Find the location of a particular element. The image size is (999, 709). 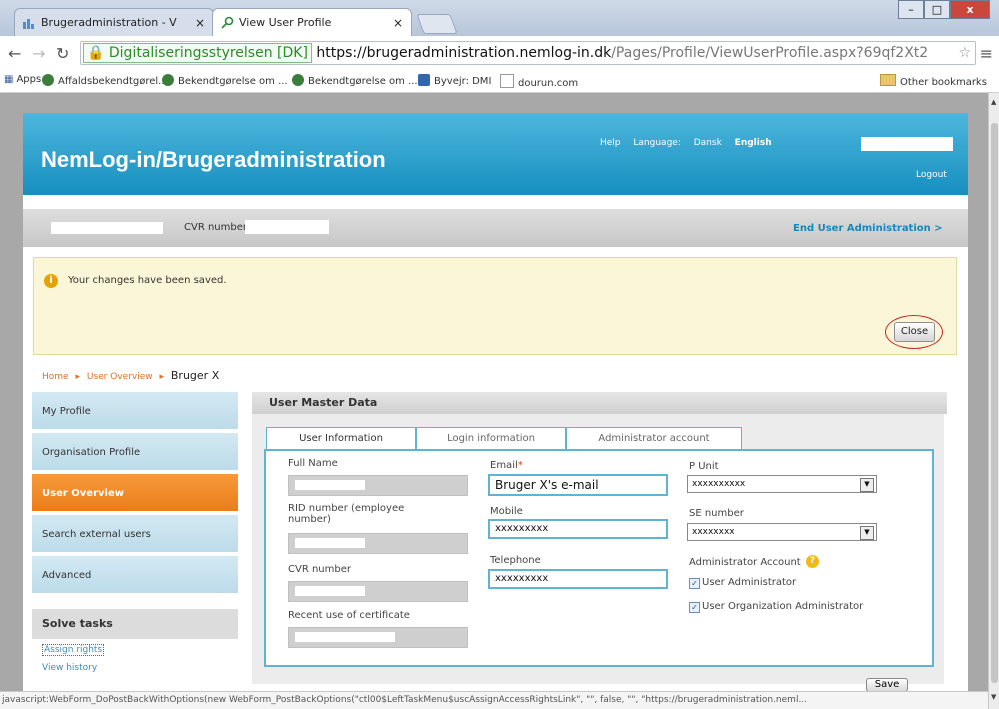

tab-user-information: User Information is located at coordinates (341, 439).